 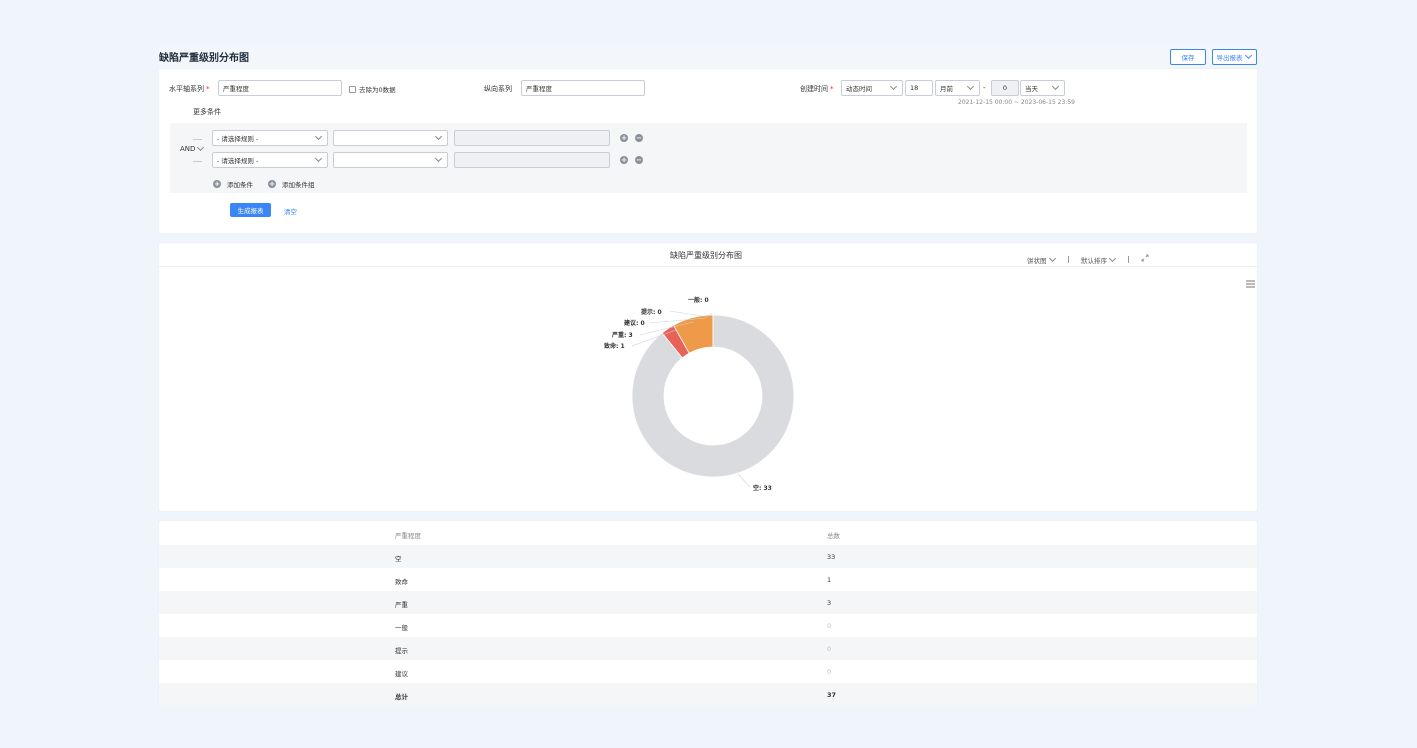 What do you see at coordinates (290, 211) in the screenshot?
I see `clear-button: 清空` at bounding box center [290, 211].